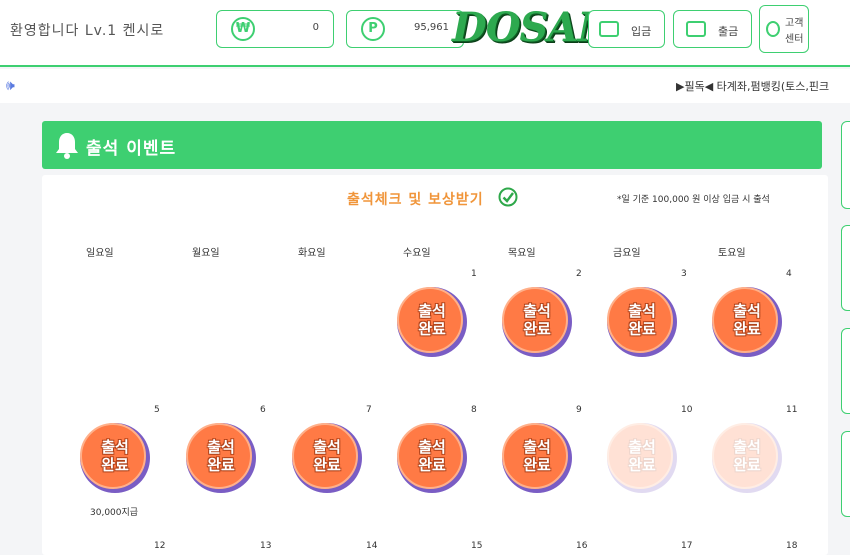 The width and height of the screenshot is (850, 555). What do you see at coordinates (522, 253) in the screenshot?
I see `weekday-label: 목요일` at bounding box center [522, 253].